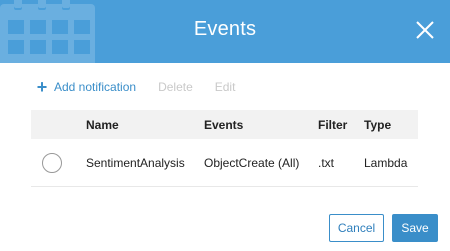 The height and width of the screenshot is (251, 450). I want to click on column-header-events: Events, so click(224, 124).